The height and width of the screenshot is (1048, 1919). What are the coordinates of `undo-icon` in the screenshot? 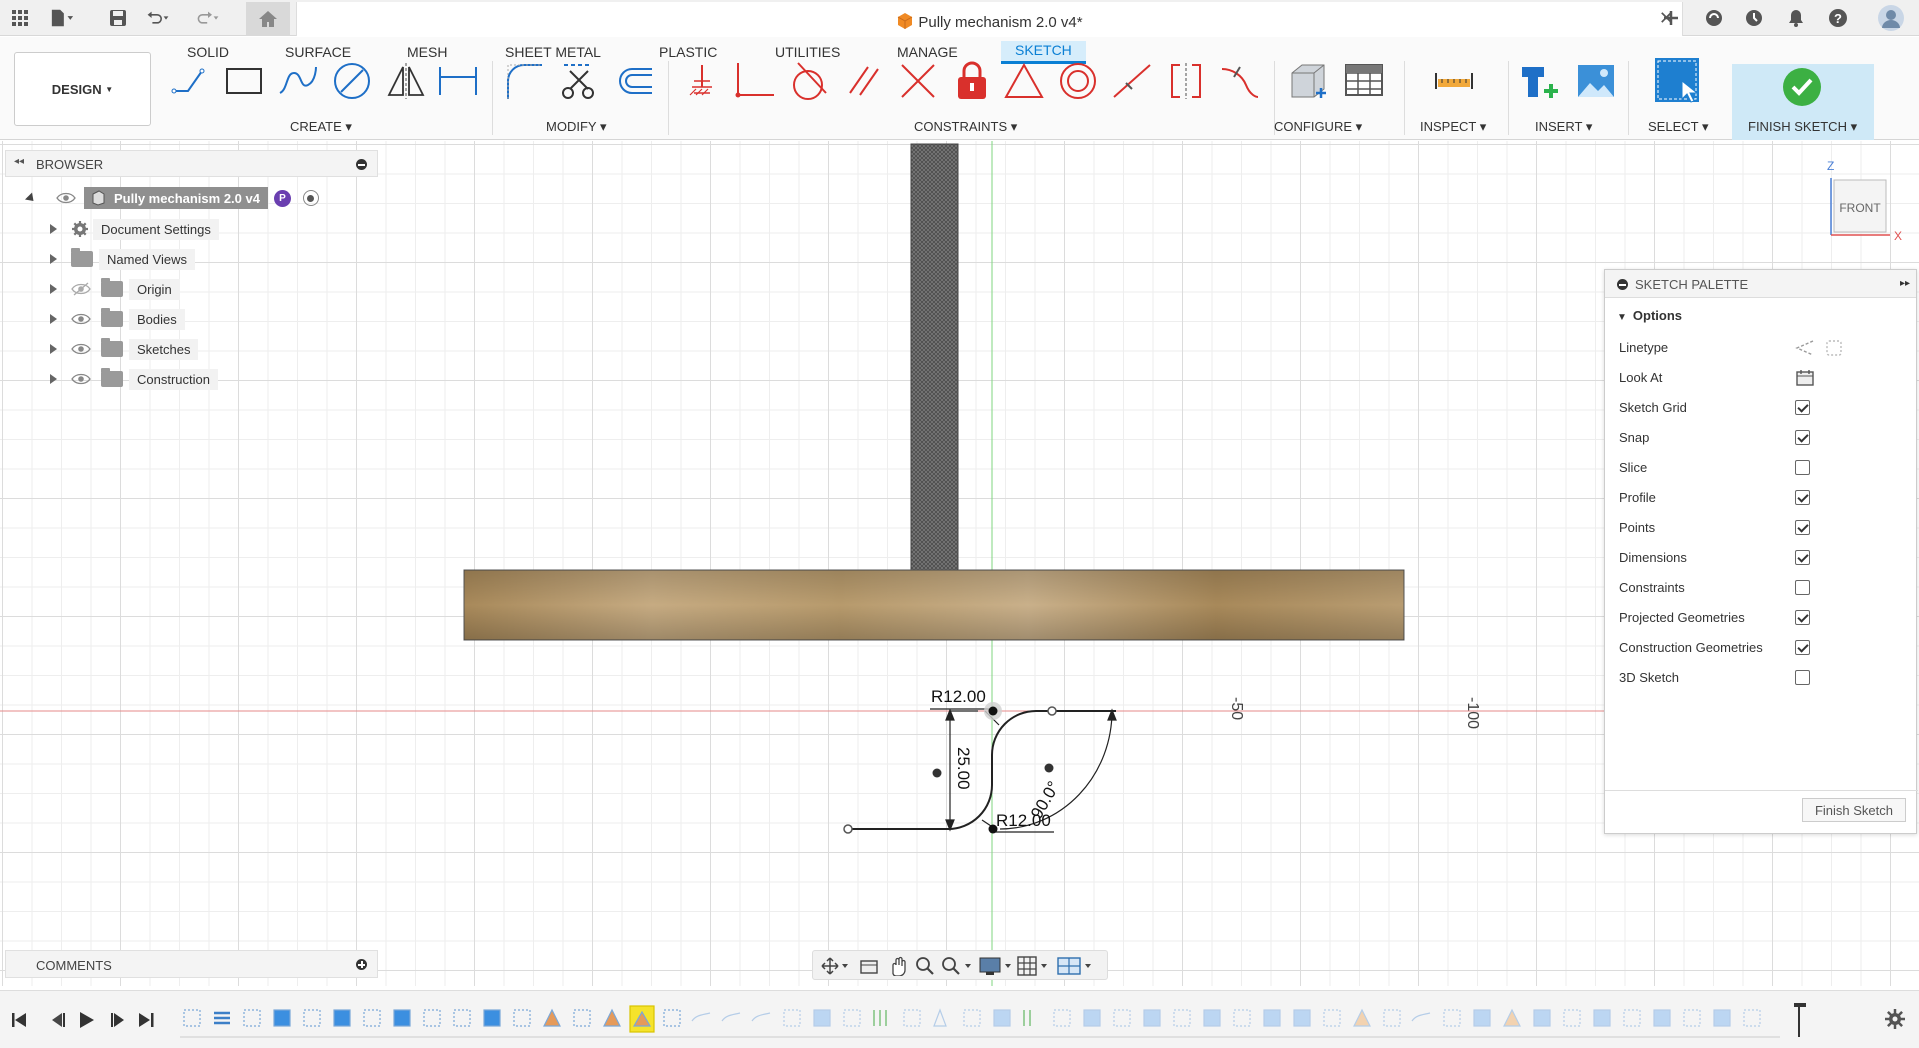 It's located at (158, 18).